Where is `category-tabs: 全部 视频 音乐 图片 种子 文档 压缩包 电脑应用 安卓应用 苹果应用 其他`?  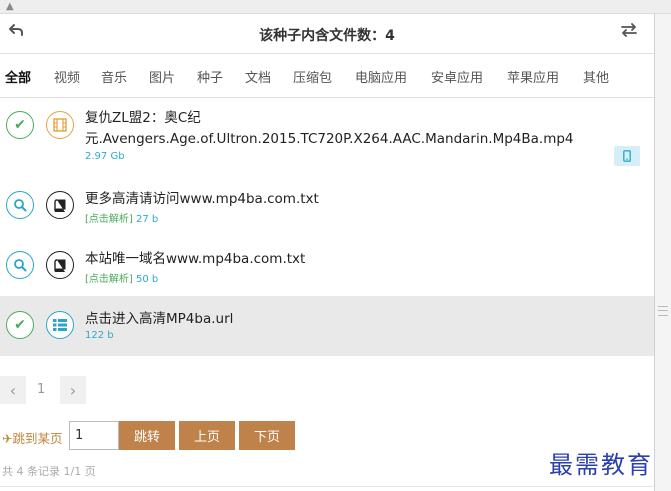 category-tabs: 全部 视频 音乐 图片 种子 文档 压缩包 电脑应用 安卓应用 苹果应用 其他 is located at coordinates (327, 76).